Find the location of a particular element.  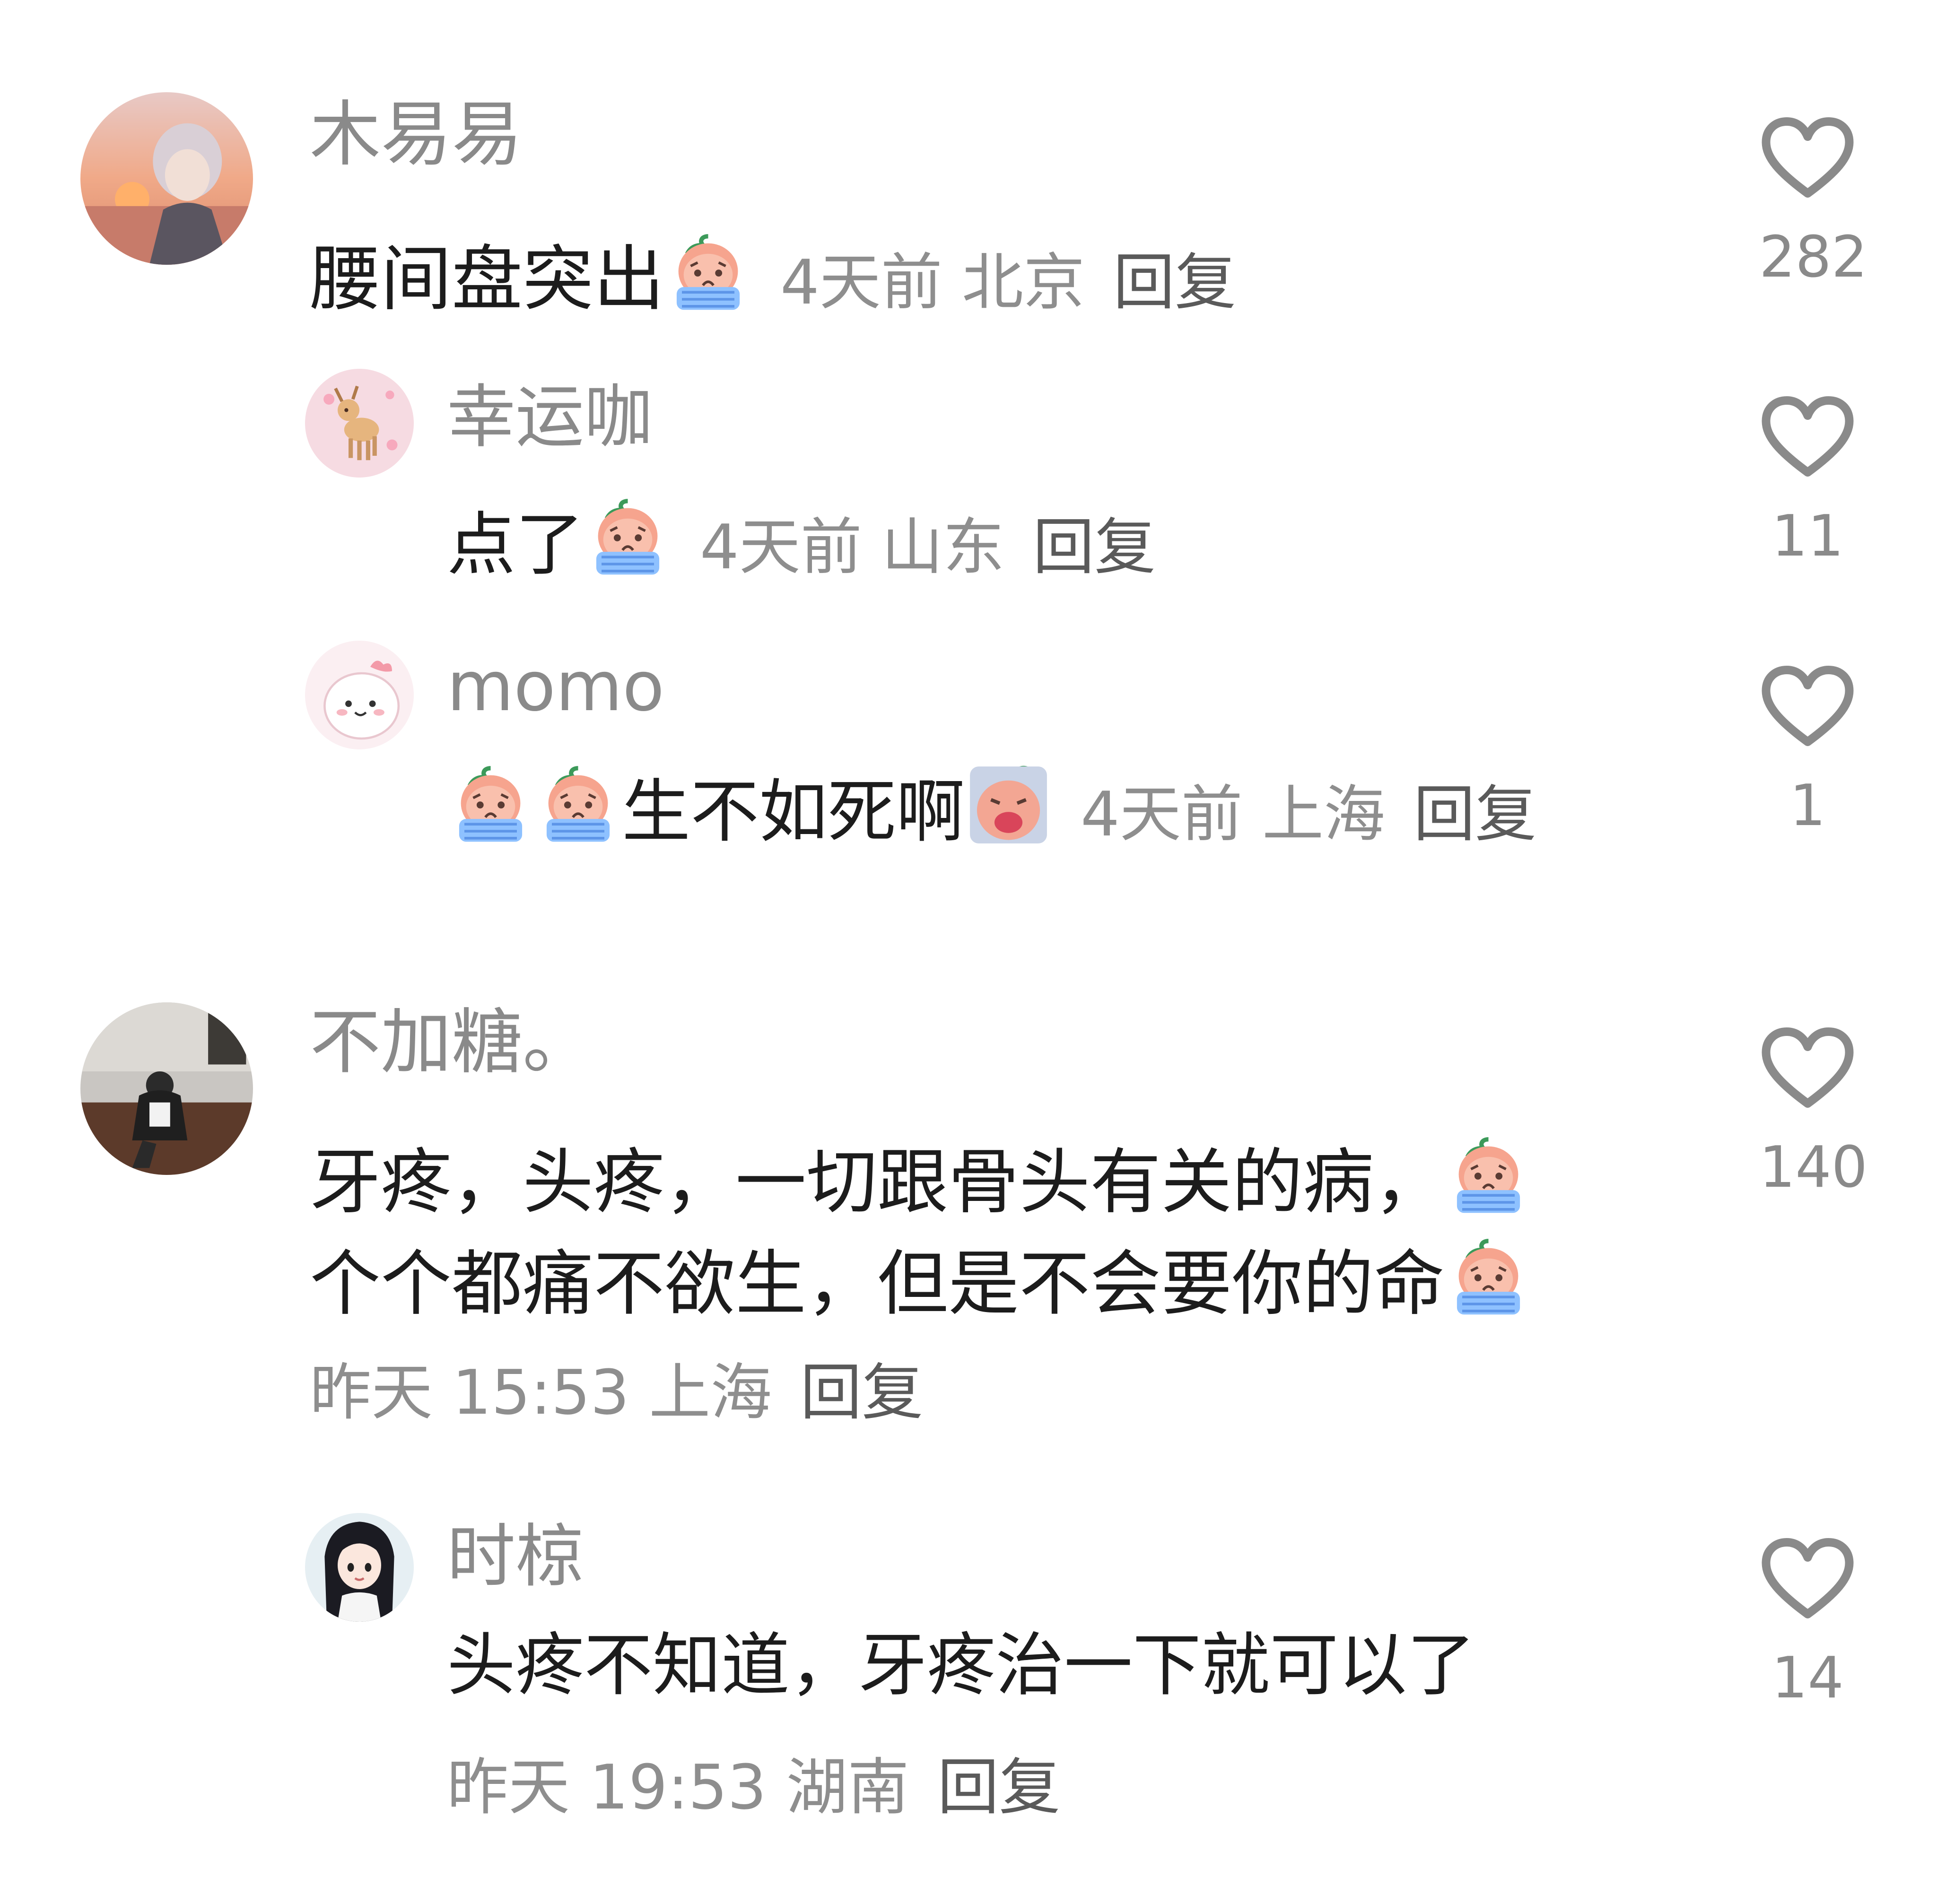

comment-meta: 4天前 山东 回复 is located at coordinates (928, 547).